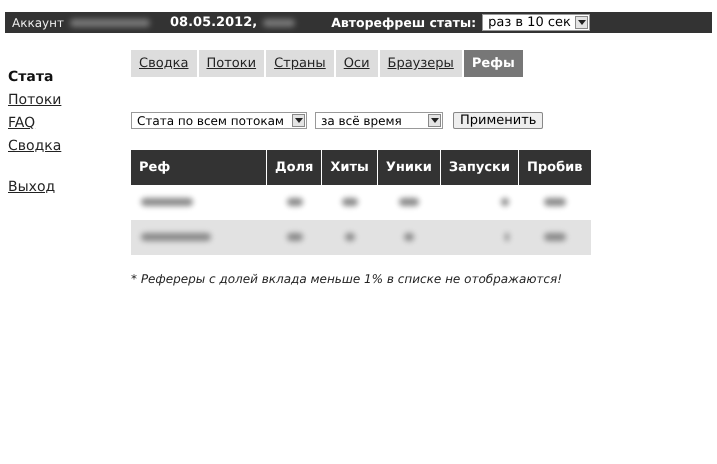 The width and height of the screenshot is (717, 464). What do you see at coordinates (350, 167) in the screenshot?
I see `column-header: Хиты` at bounding box center [350, 167].